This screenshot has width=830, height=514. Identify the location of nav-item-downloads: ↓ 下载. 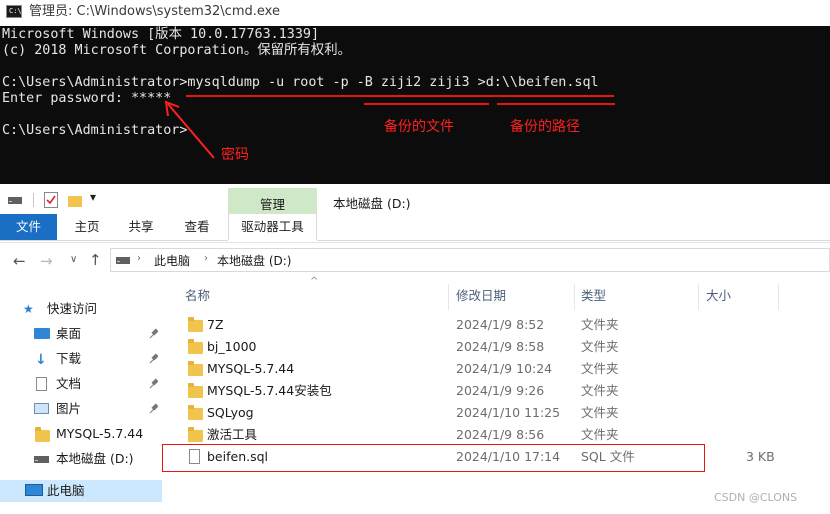
(82, 359).